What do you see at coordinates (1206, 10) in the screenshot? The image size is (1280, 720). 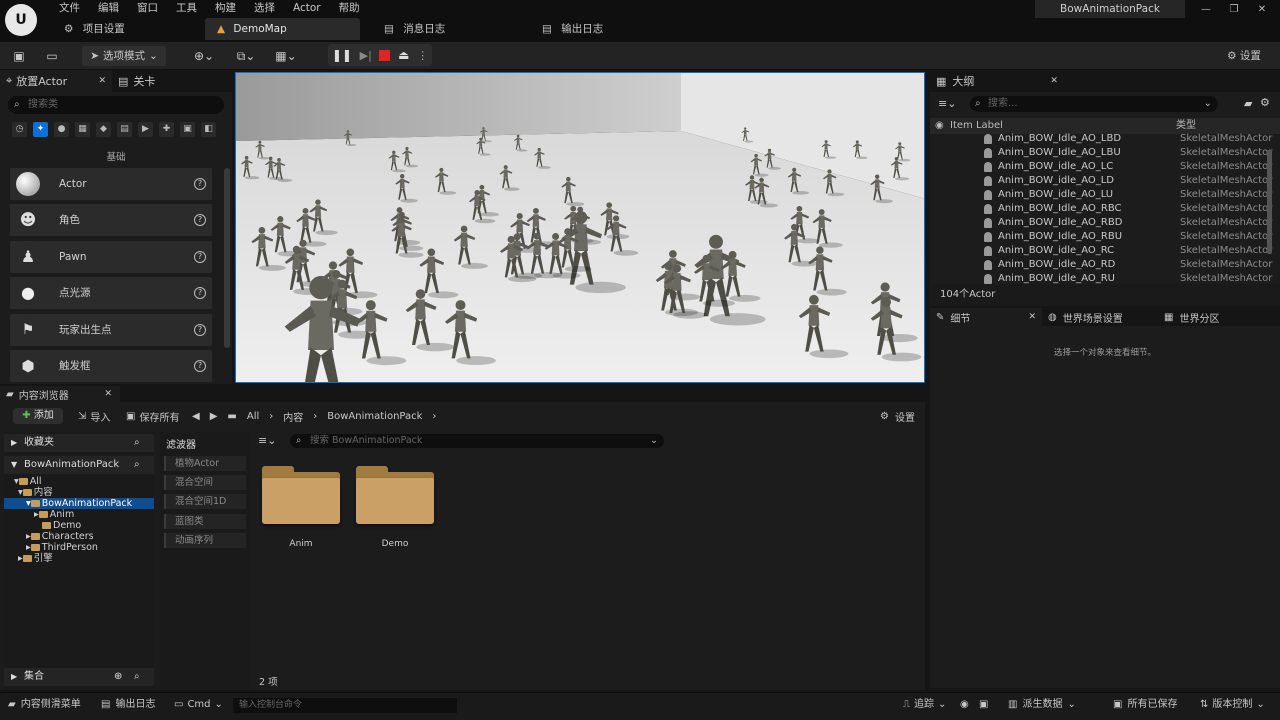 I see `minimize-icon: —` at bounding box center [1206, 10].